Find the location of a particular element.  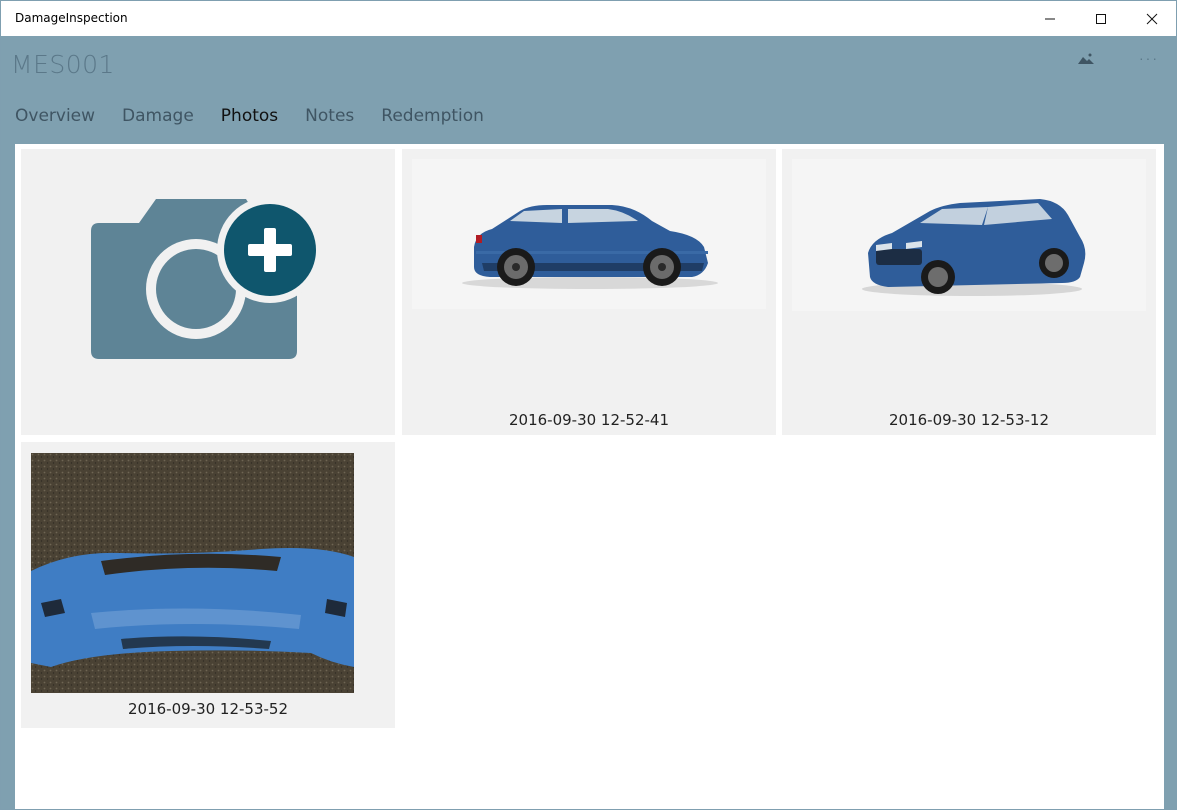

car-front-image is located at coordinates (974, 247).